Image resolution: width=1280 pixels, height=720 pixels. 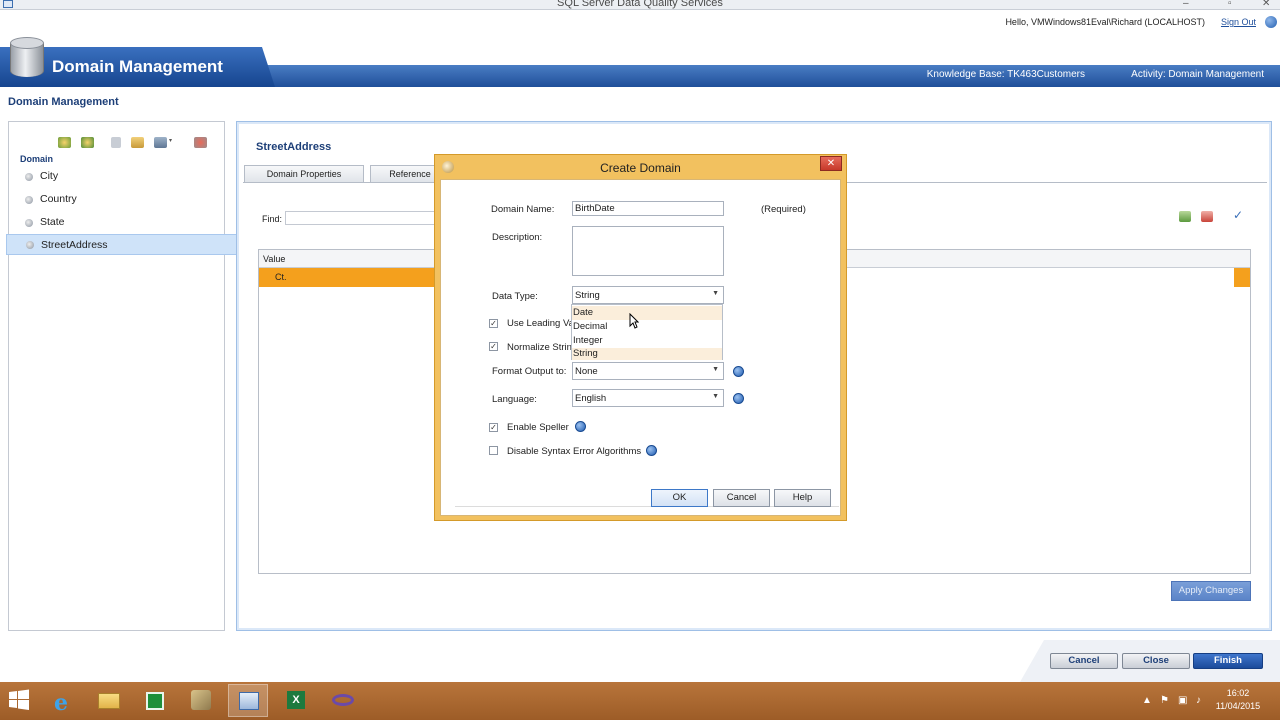 I want to click on format-output-select: None ▼, so click(x=648, y=371).